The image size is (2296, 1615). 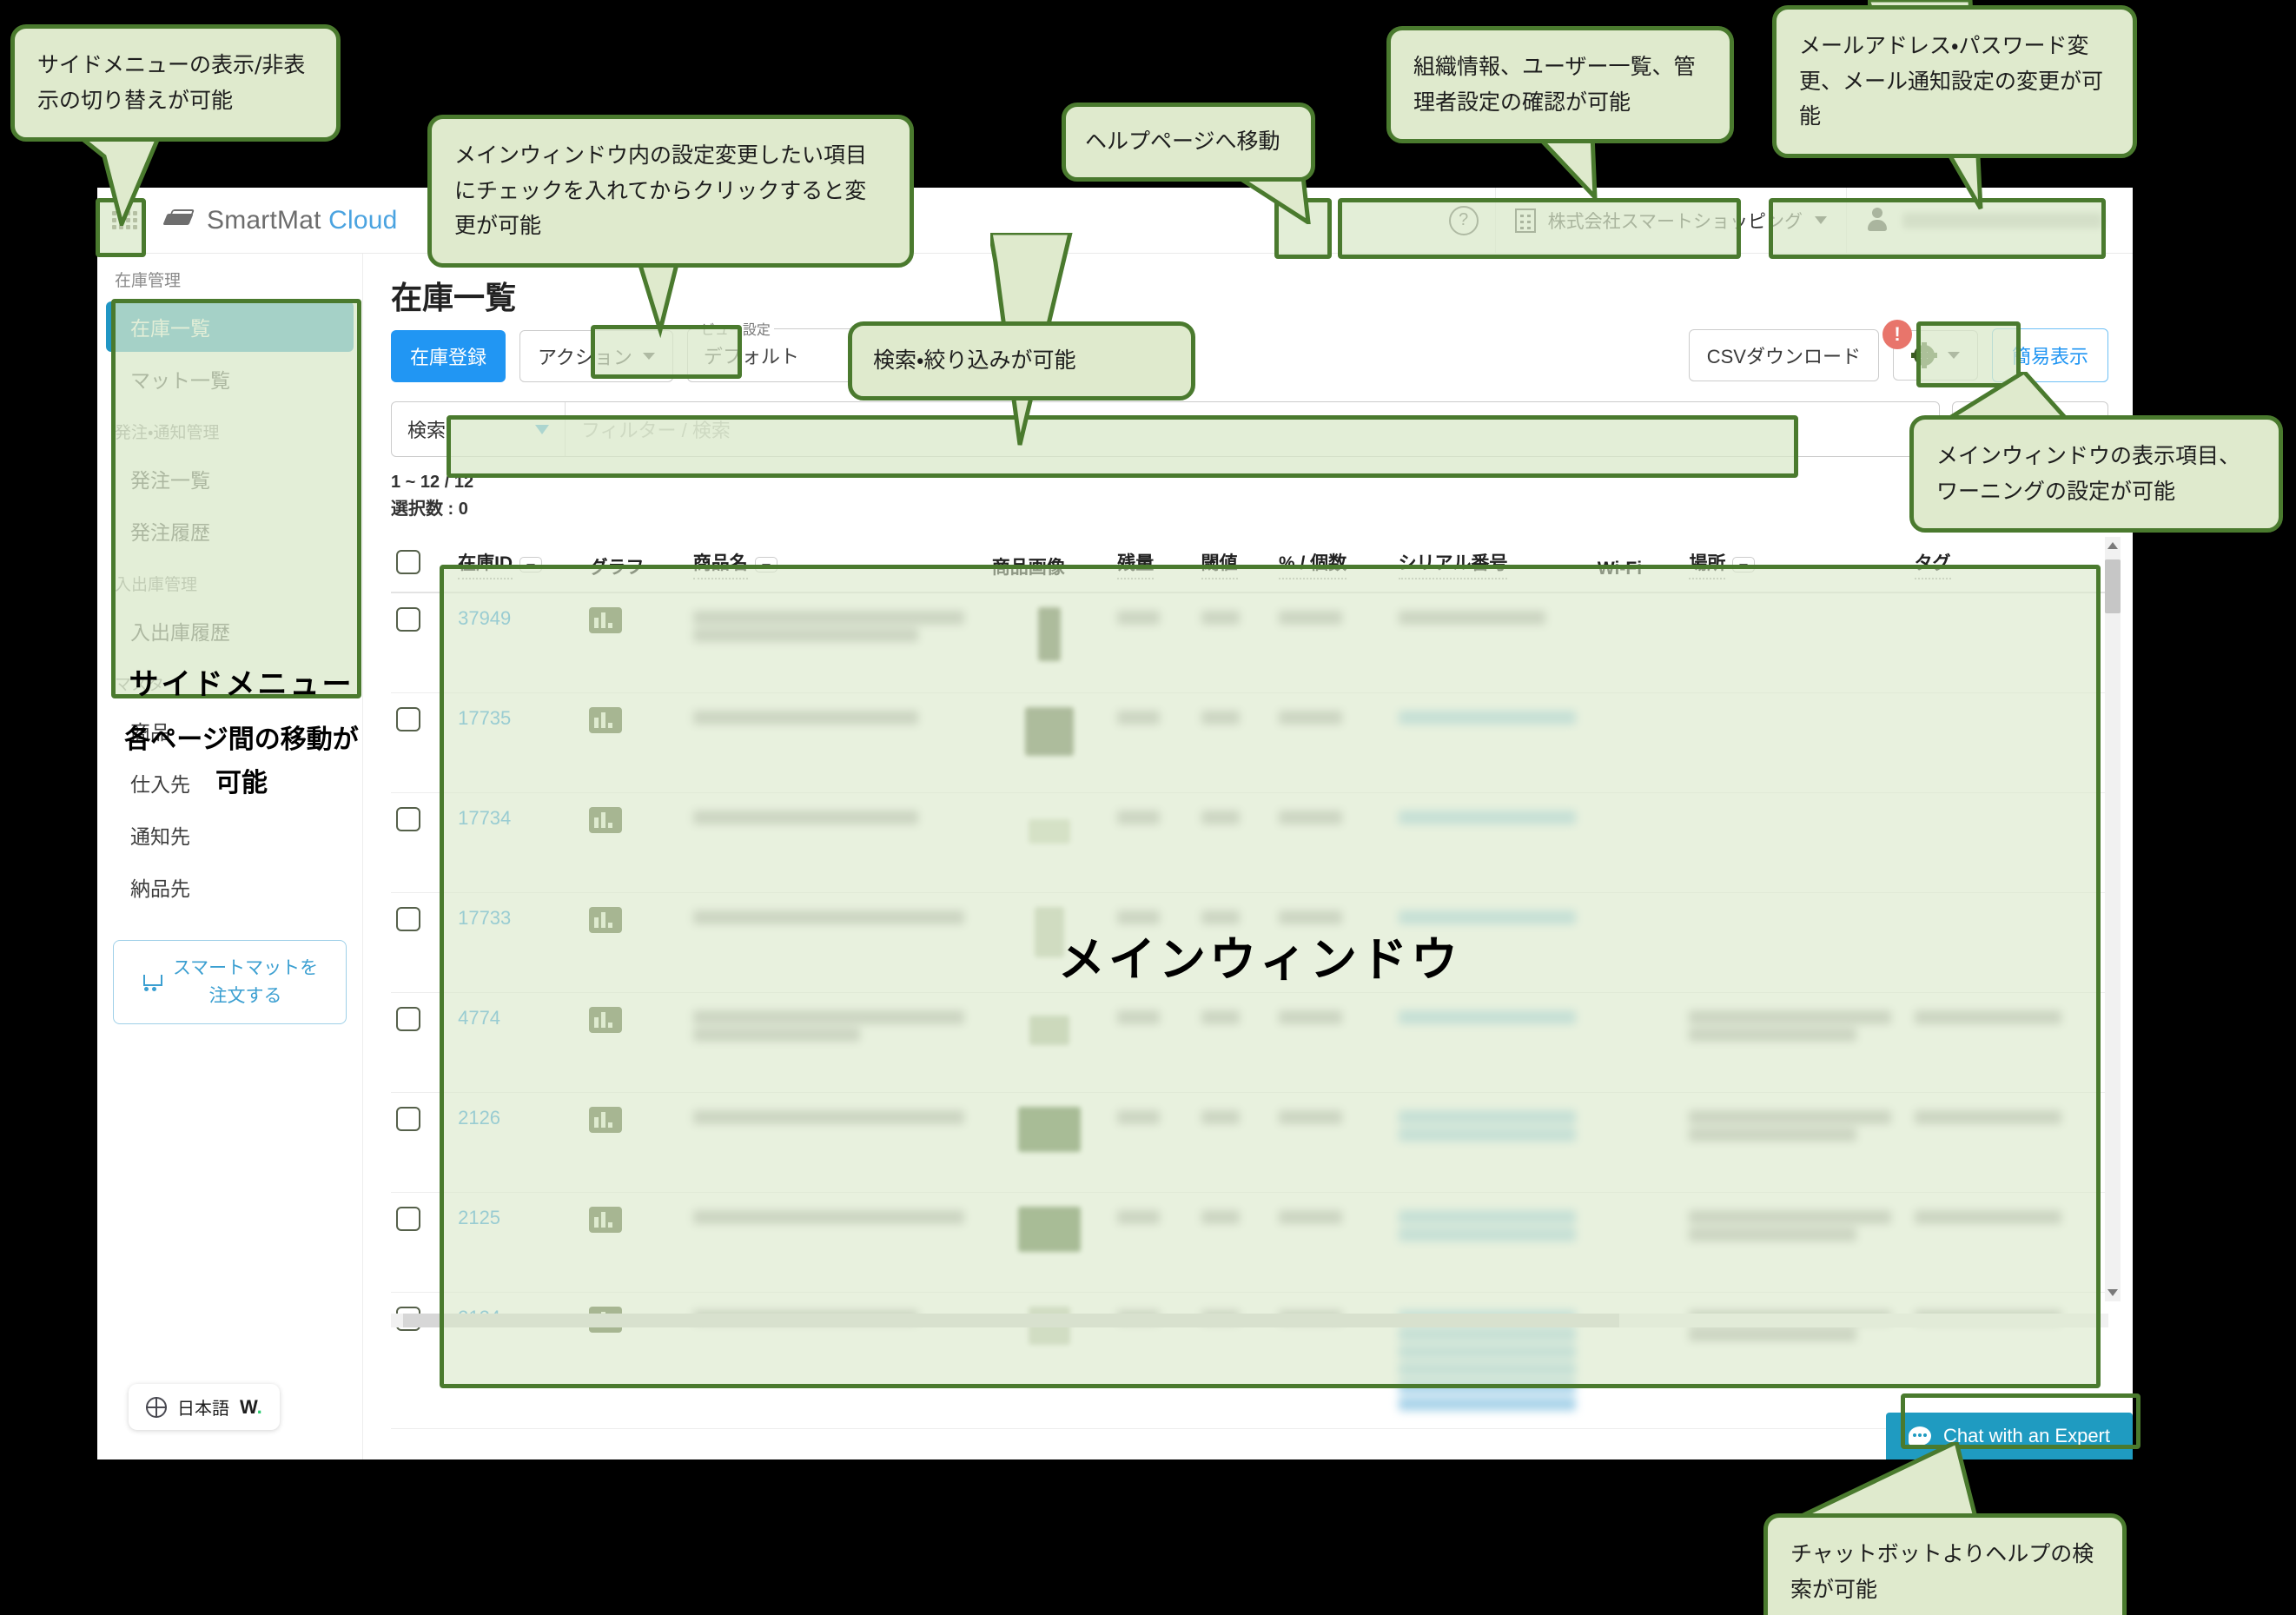 What do you see at coordinates (519, 642) in the screenshot?
I see `row-id-cell: 37949` at bounding box center [519, 642].